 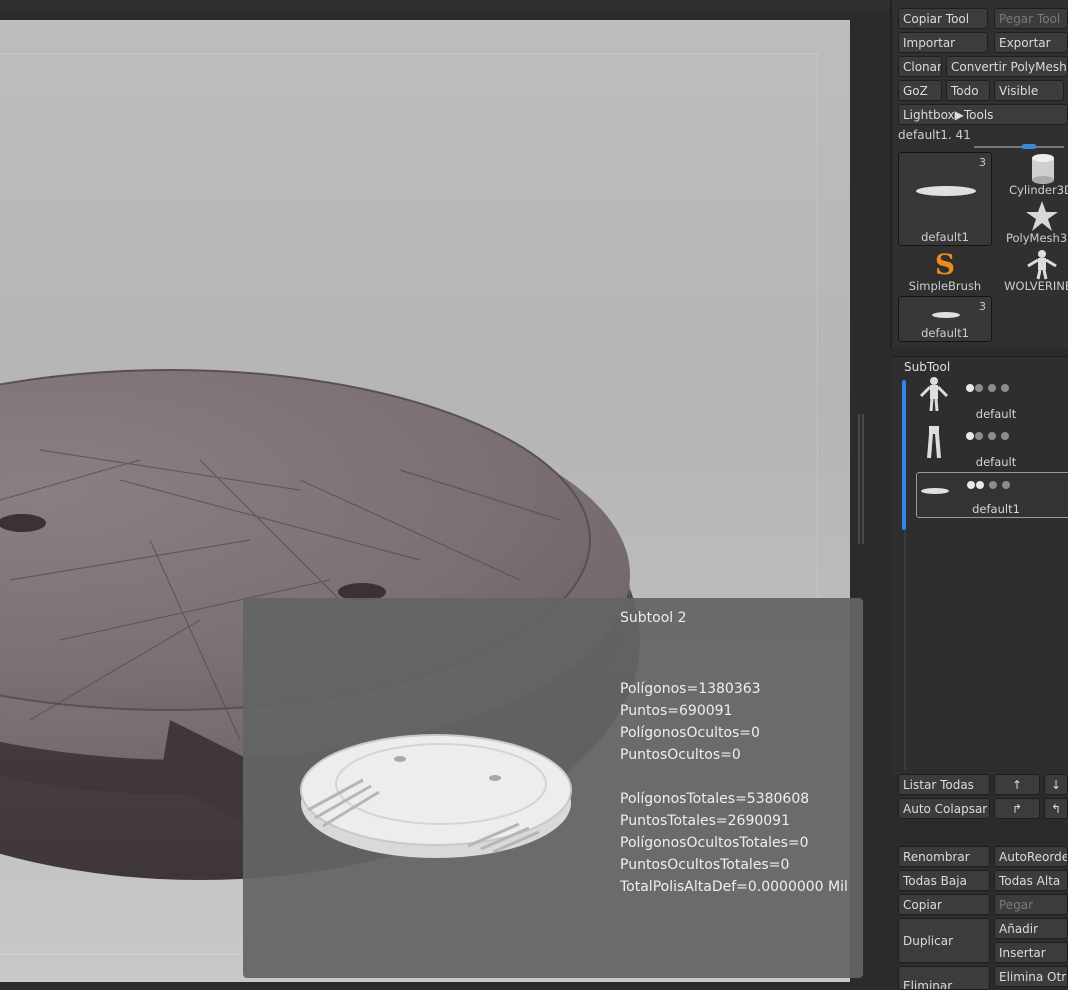 I want to click on list-all-button: Listar Todas, so click(x=944, y=784).